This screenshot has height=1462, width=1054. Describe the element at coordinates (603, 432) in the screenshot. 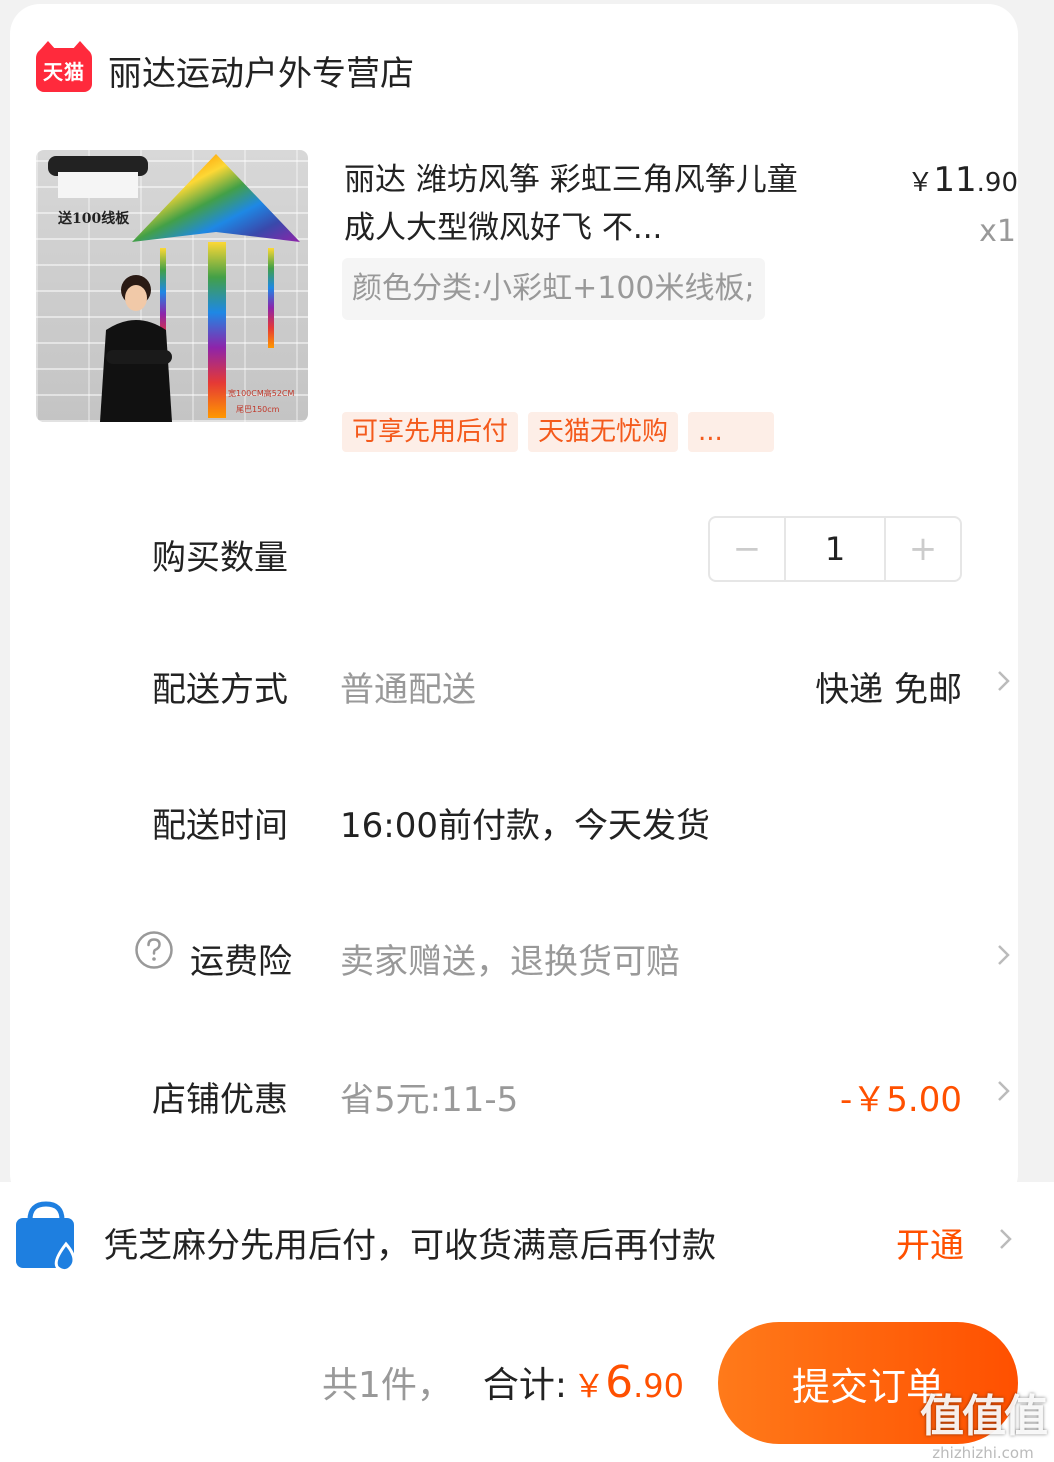

I see `tag-tmall-worry-free: 天猫无忧购` at that location.